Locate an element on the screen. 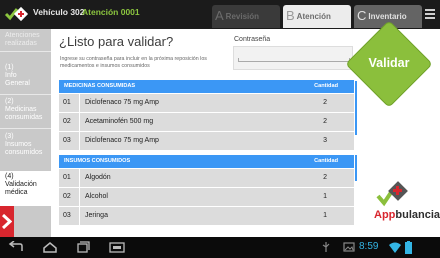 Image resolution: width=440 pixels, height=258 pixels. supplies-scrollbar is located at coordinates (356, 168).